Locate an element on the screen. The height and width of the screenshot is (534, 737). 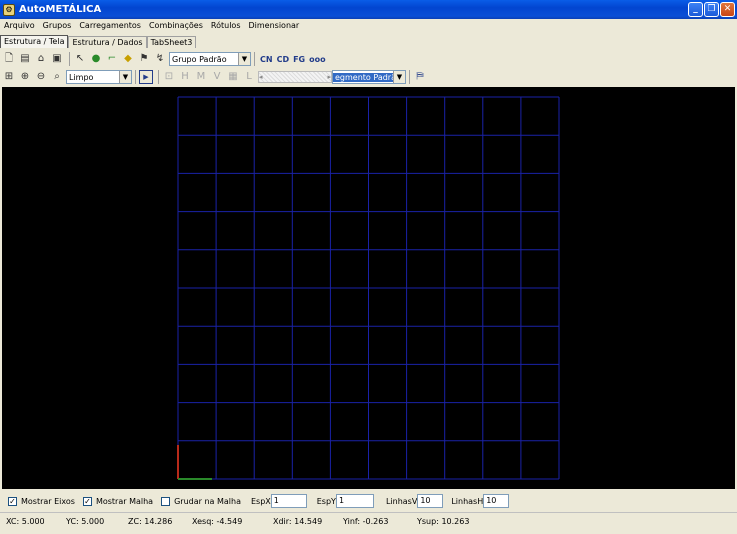
close-icon: ✕ is located at coordinates (727, 9).